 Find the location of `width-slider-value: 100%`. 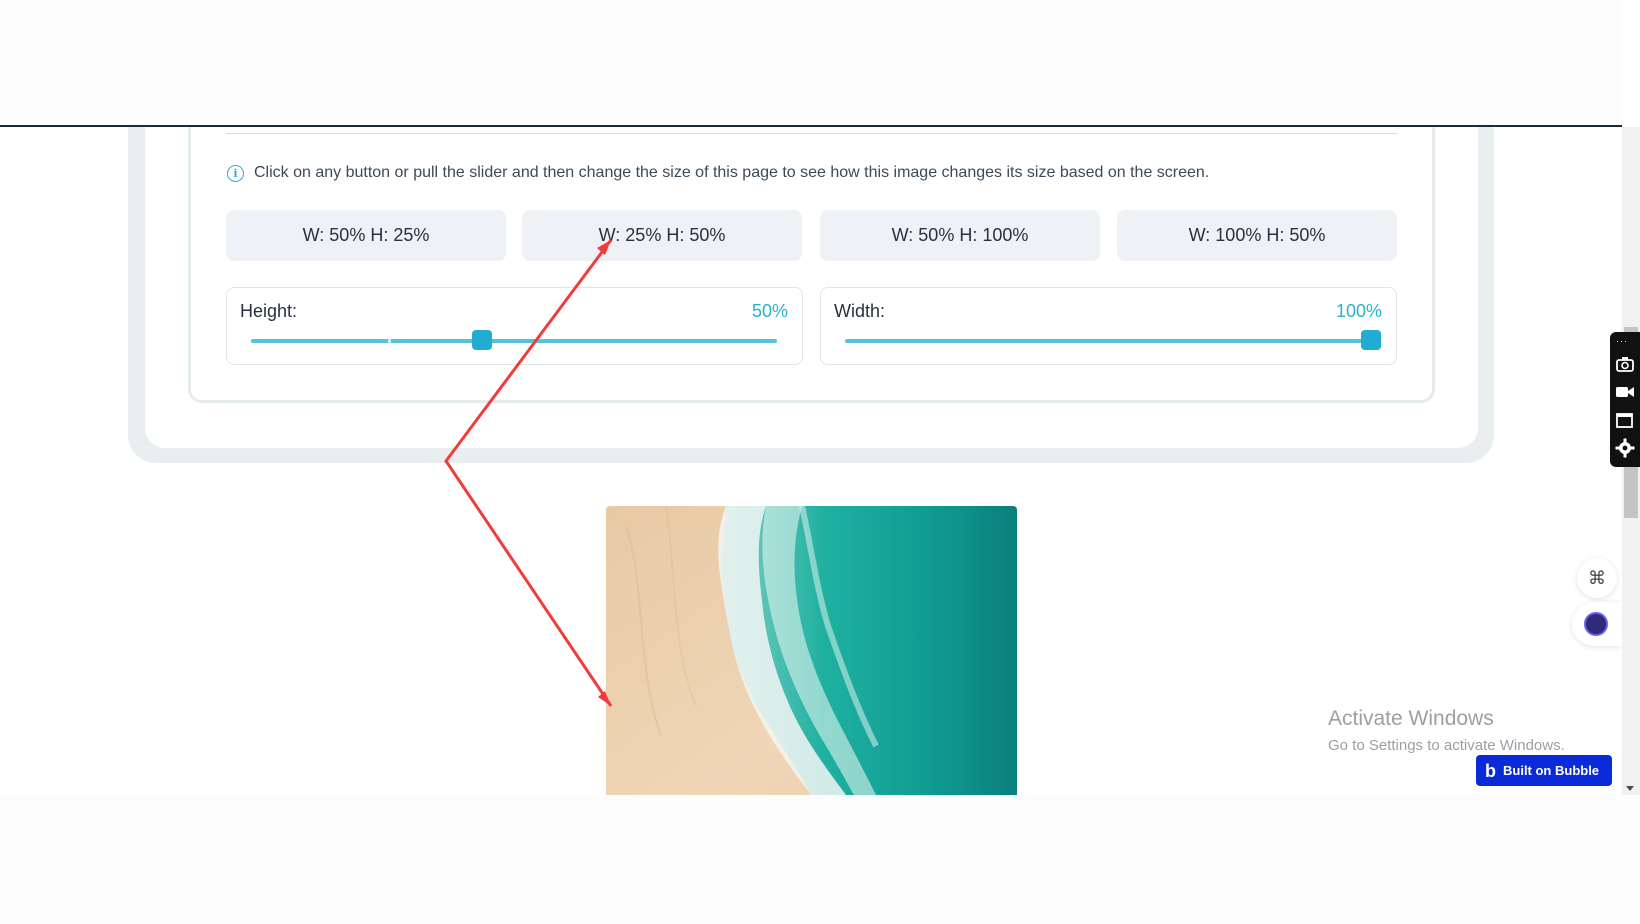

width-slider-value: 100% is located at coordinates (1358, 311).